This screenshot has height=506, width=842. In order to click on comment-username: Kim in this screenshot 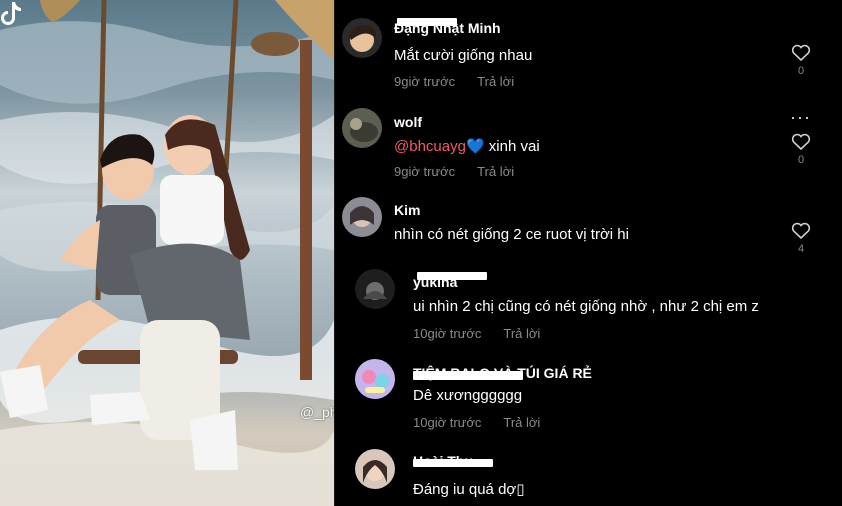, I will do `click(407, 210)`.